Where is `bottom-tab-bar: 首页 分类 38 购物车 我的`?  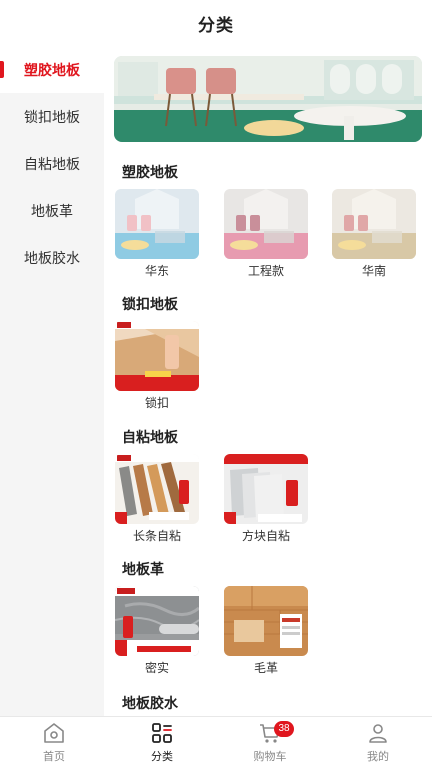
bottom-tab-bar: 首页 分类 38 购物车 我的 is located at coordinates (216, 742).